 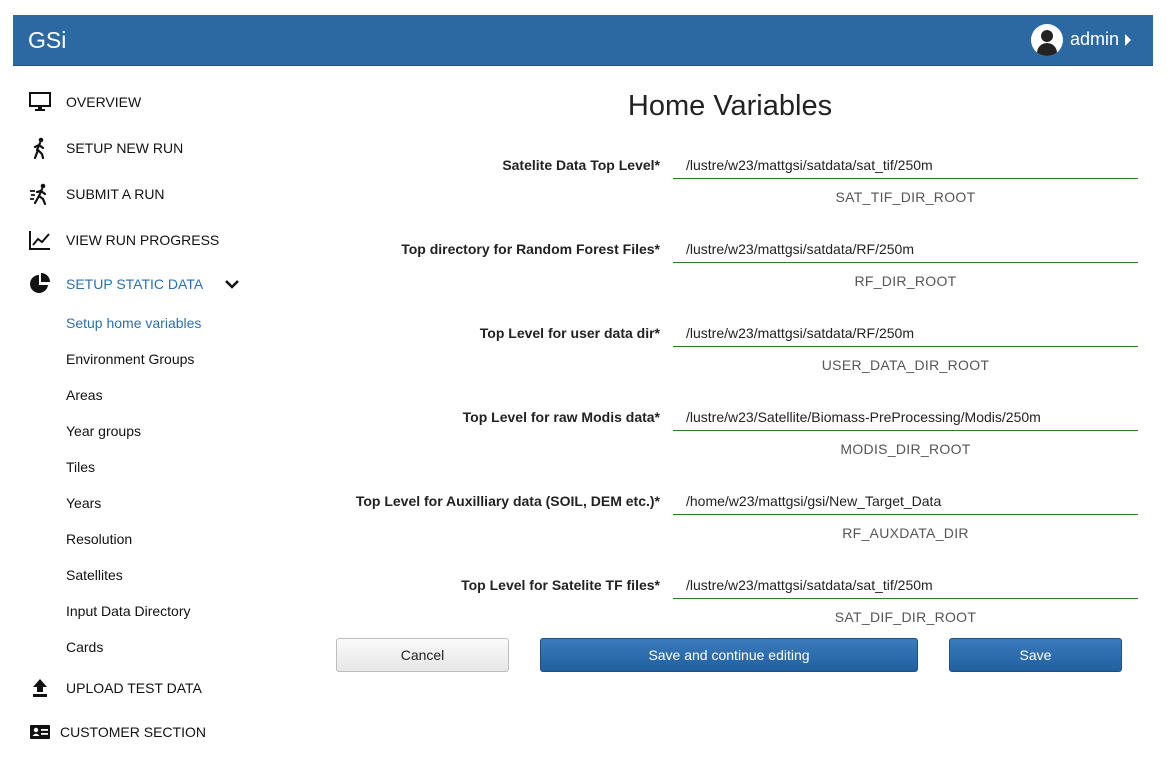 I want to click on sidebar-item-label: VIEW RUN PROGRESS, so click(x=143, y=240).